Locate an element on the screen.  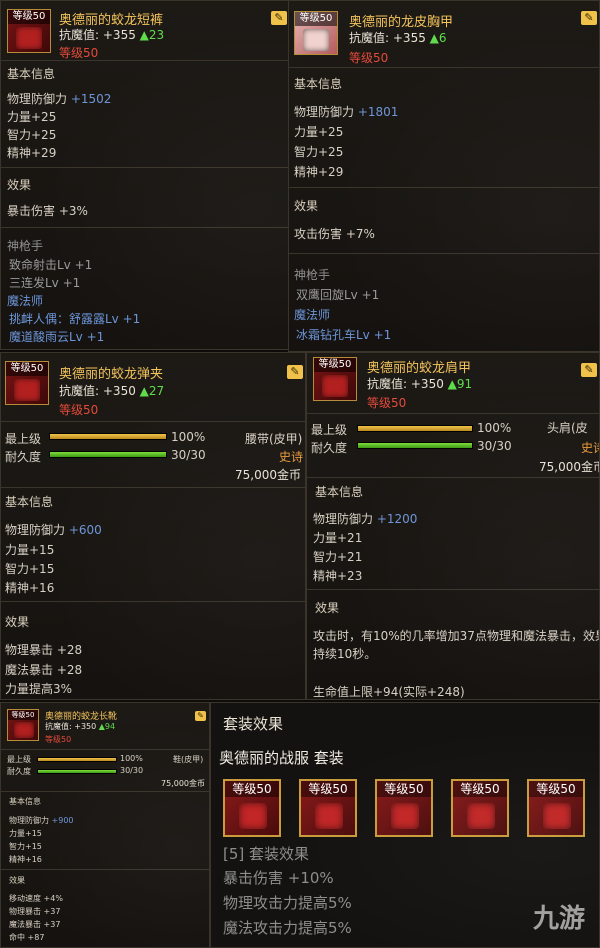
set-slot-5: 等级50 is located at coordinates (556, 808).